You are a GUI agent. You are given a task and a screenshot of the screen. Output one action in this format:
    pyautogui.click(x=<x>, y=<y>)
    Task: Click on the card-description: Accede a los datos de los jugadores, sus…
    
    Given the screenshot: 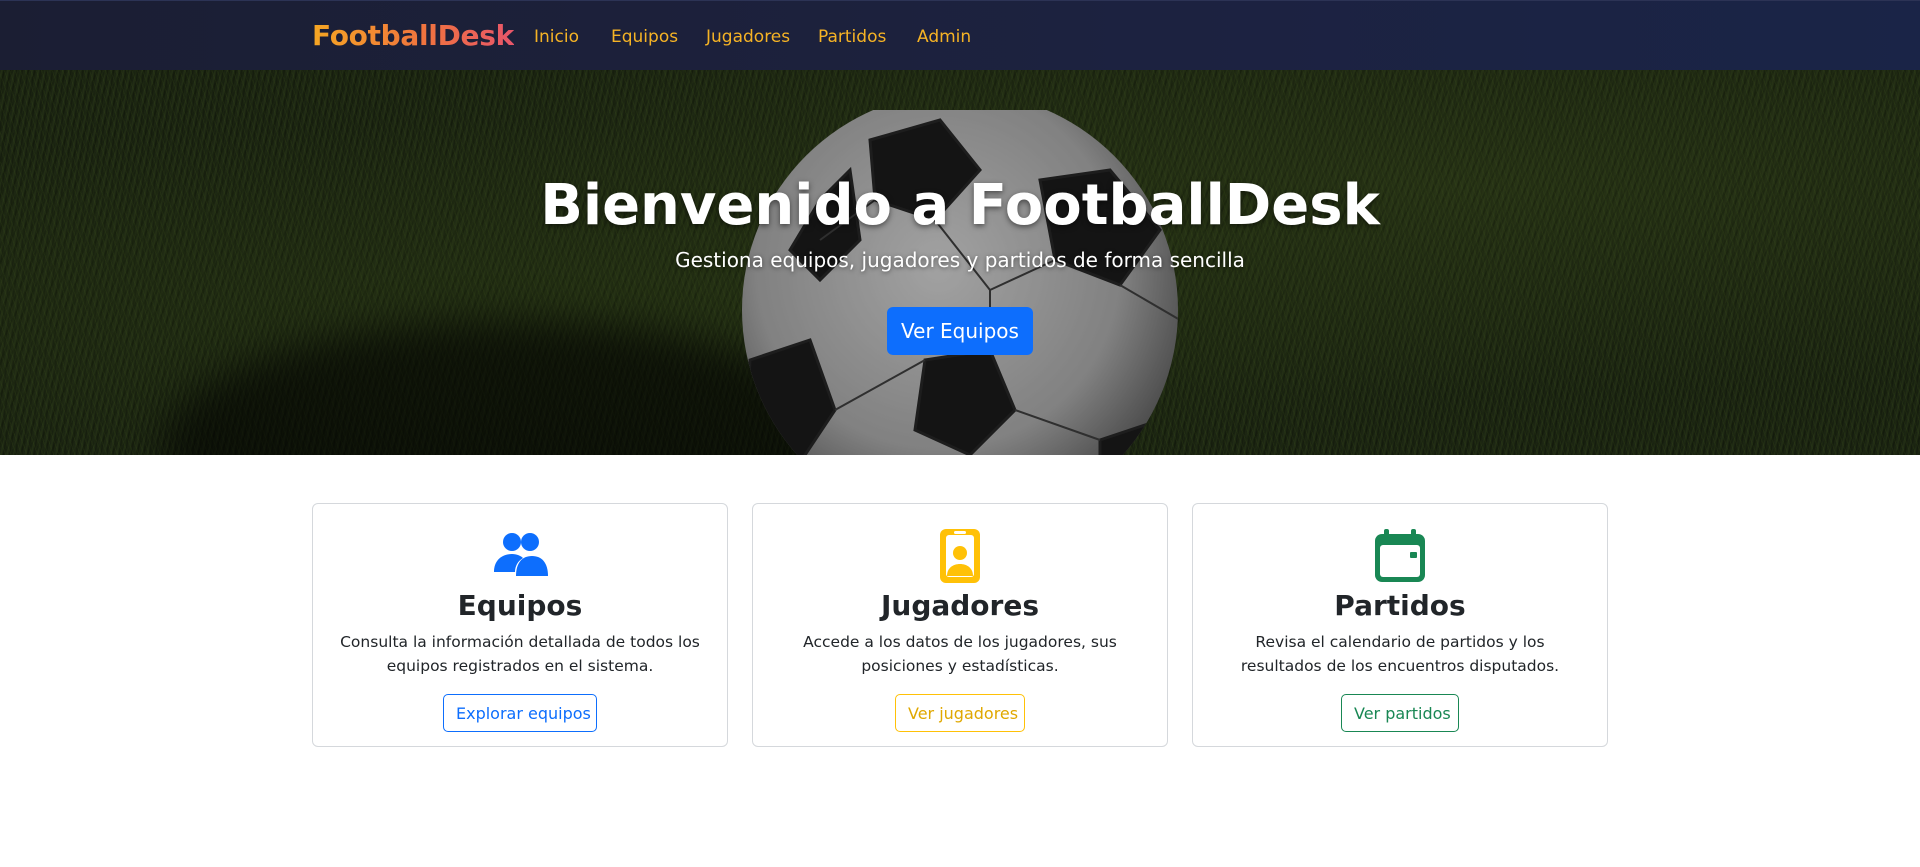 What is the action you would take?
    pyautogui.click(x=960, y=654)
    